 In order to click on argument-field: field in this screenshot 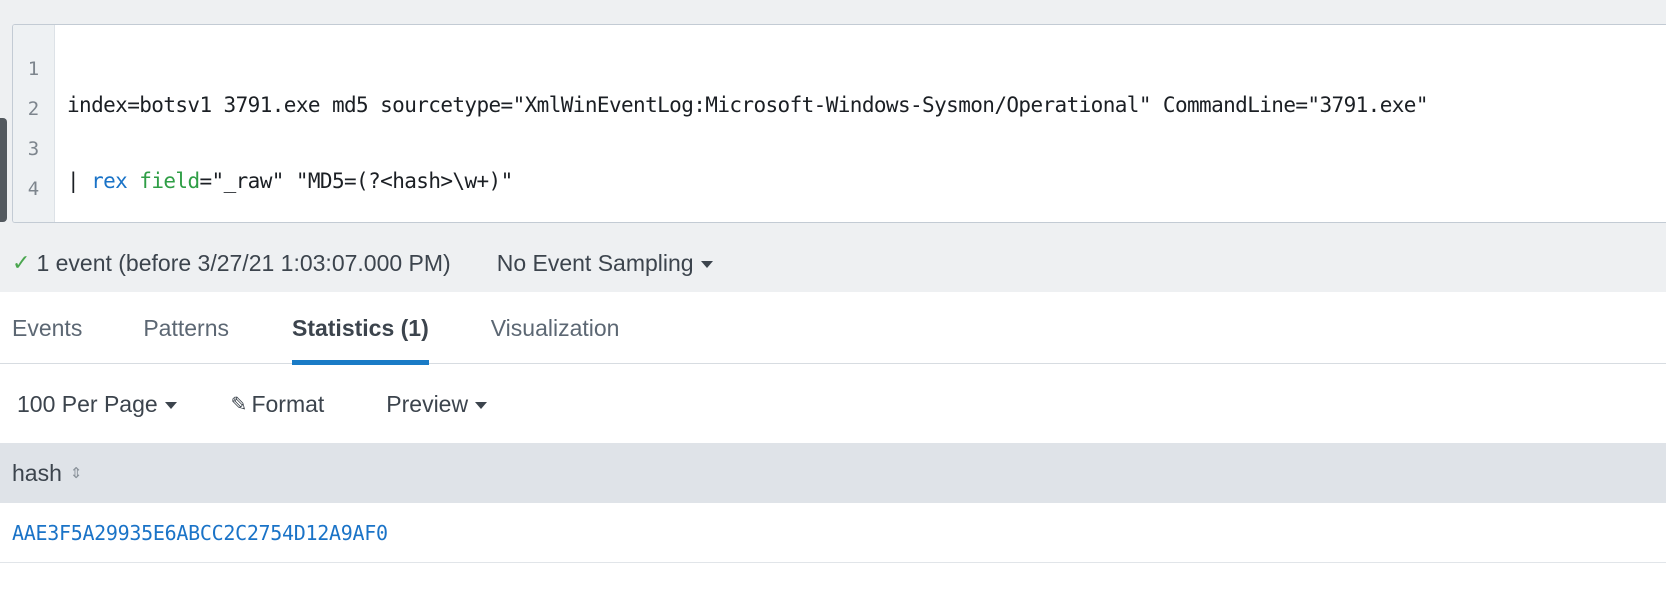, I will do `click(169, 181)`.